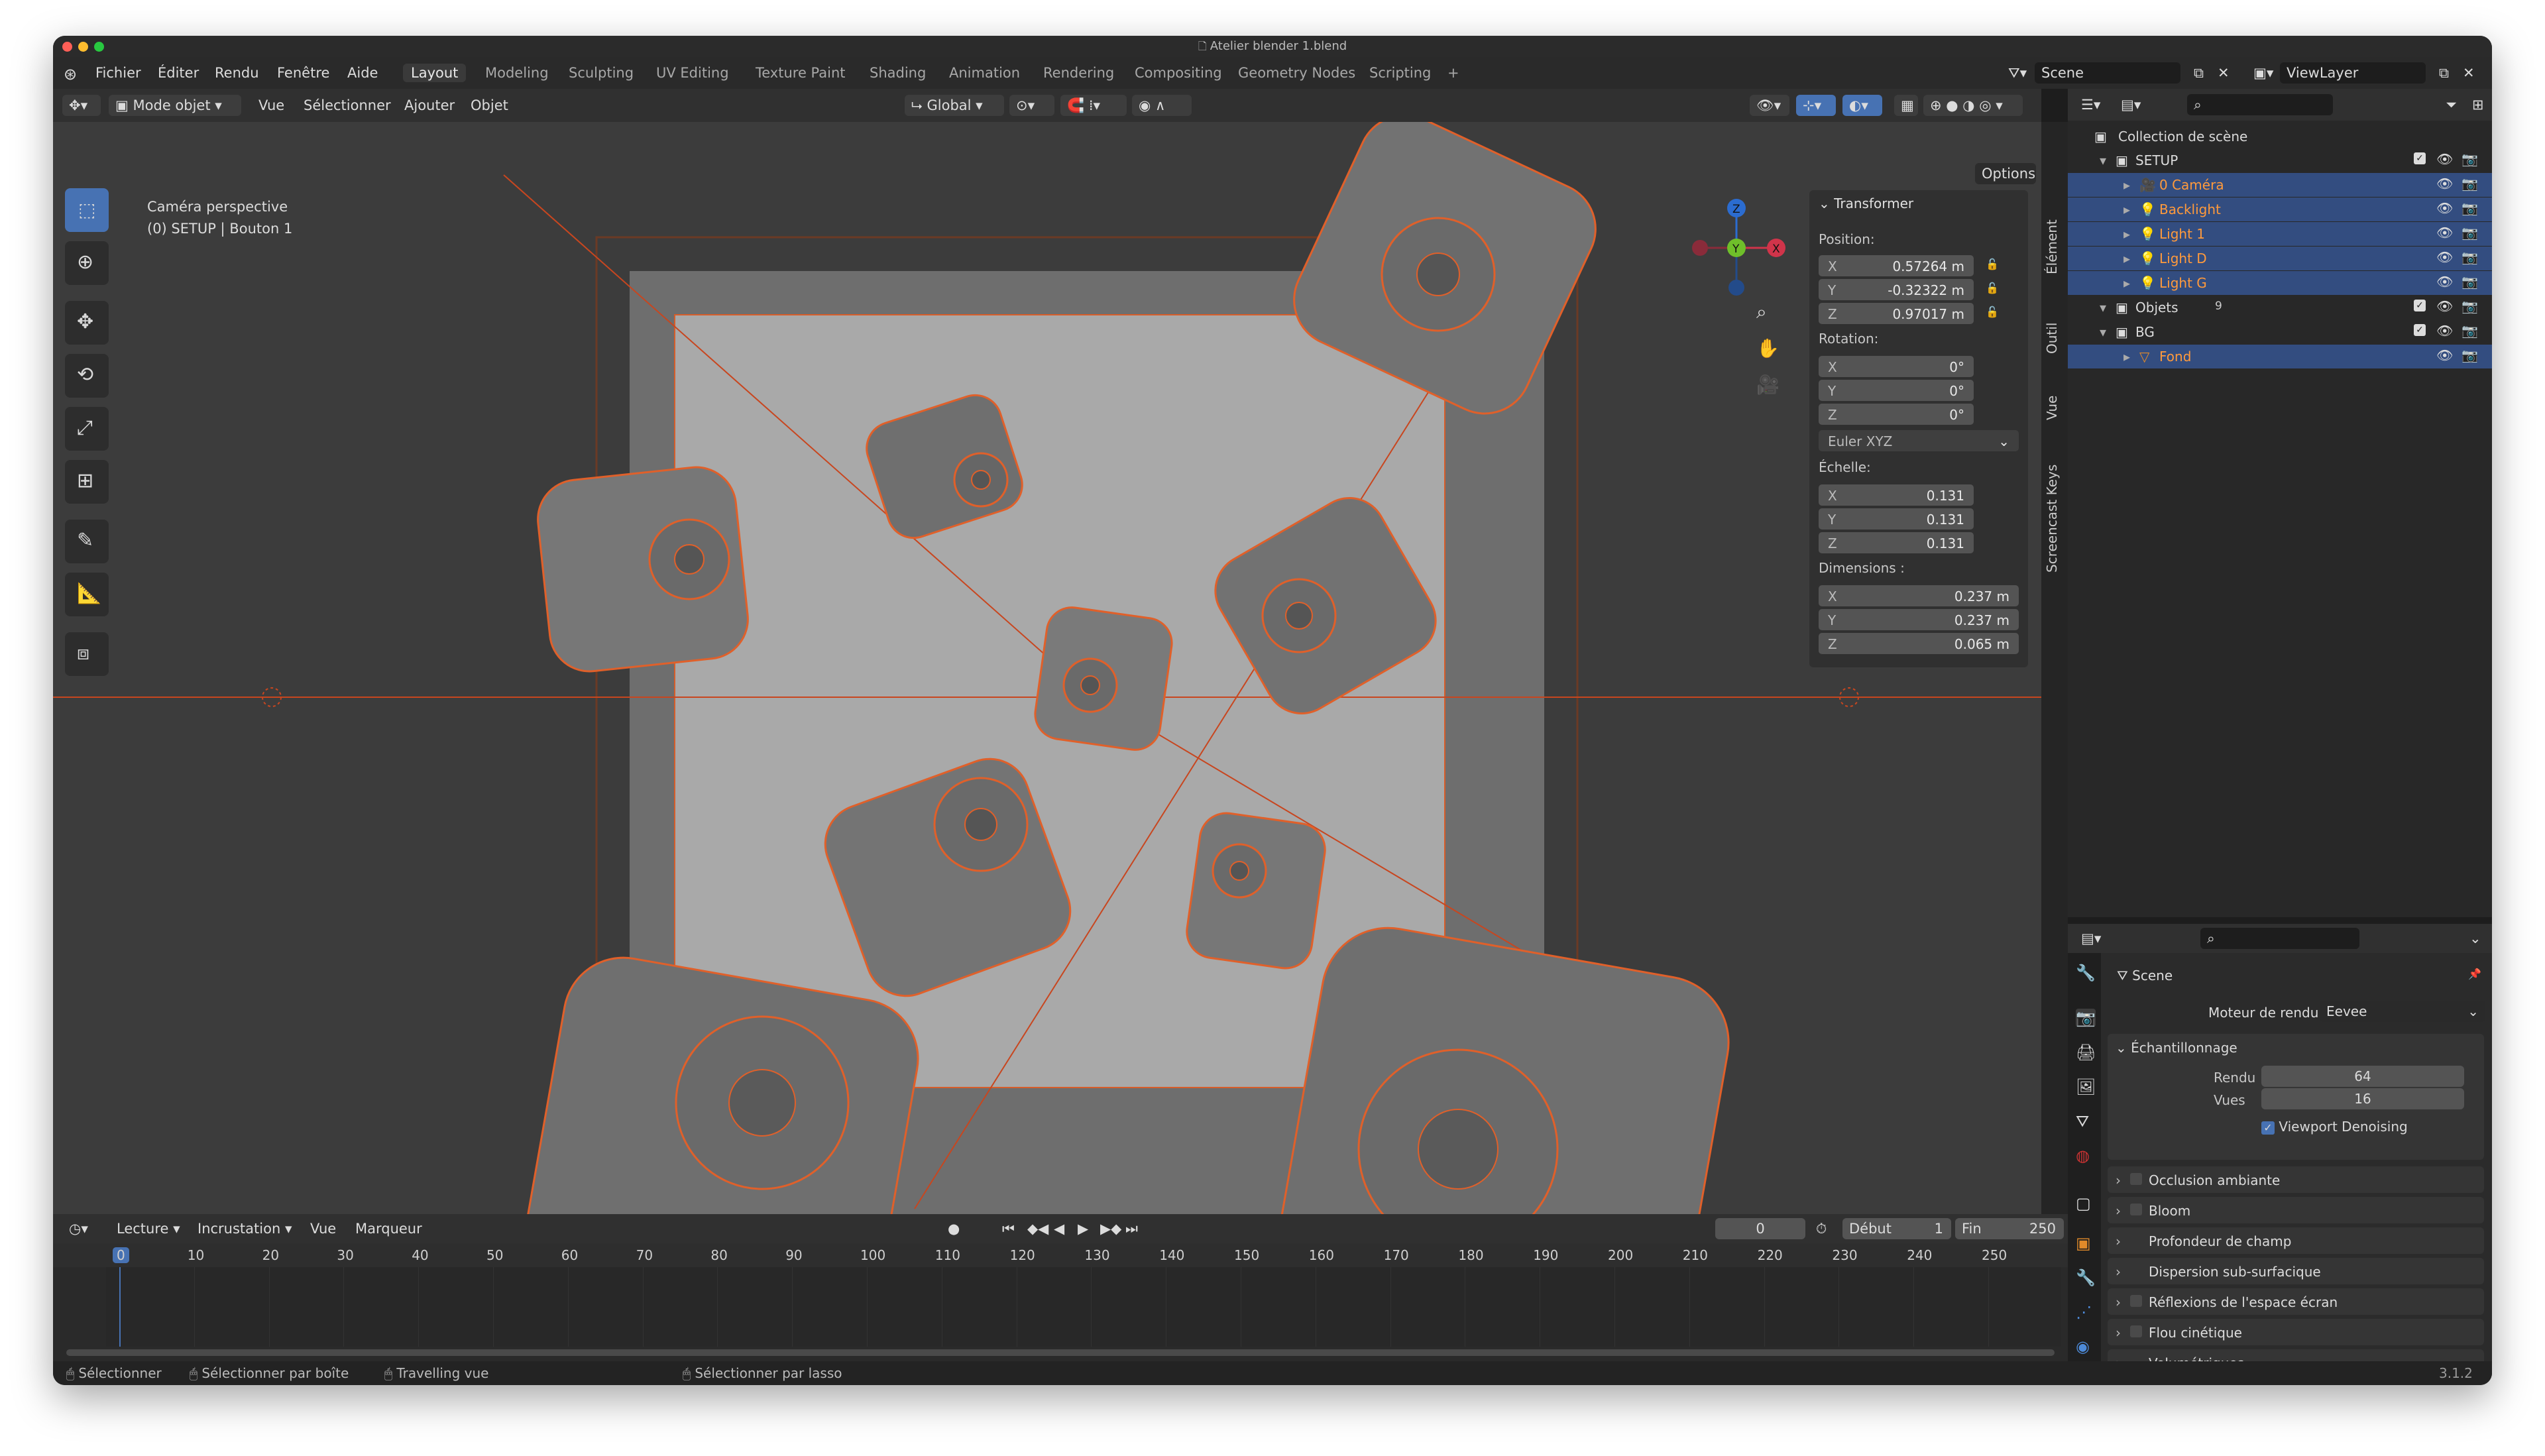 This screenshot has width=2545, height=1456. I want to click on world-tab-icon: ◍, so click(2083, 1156).